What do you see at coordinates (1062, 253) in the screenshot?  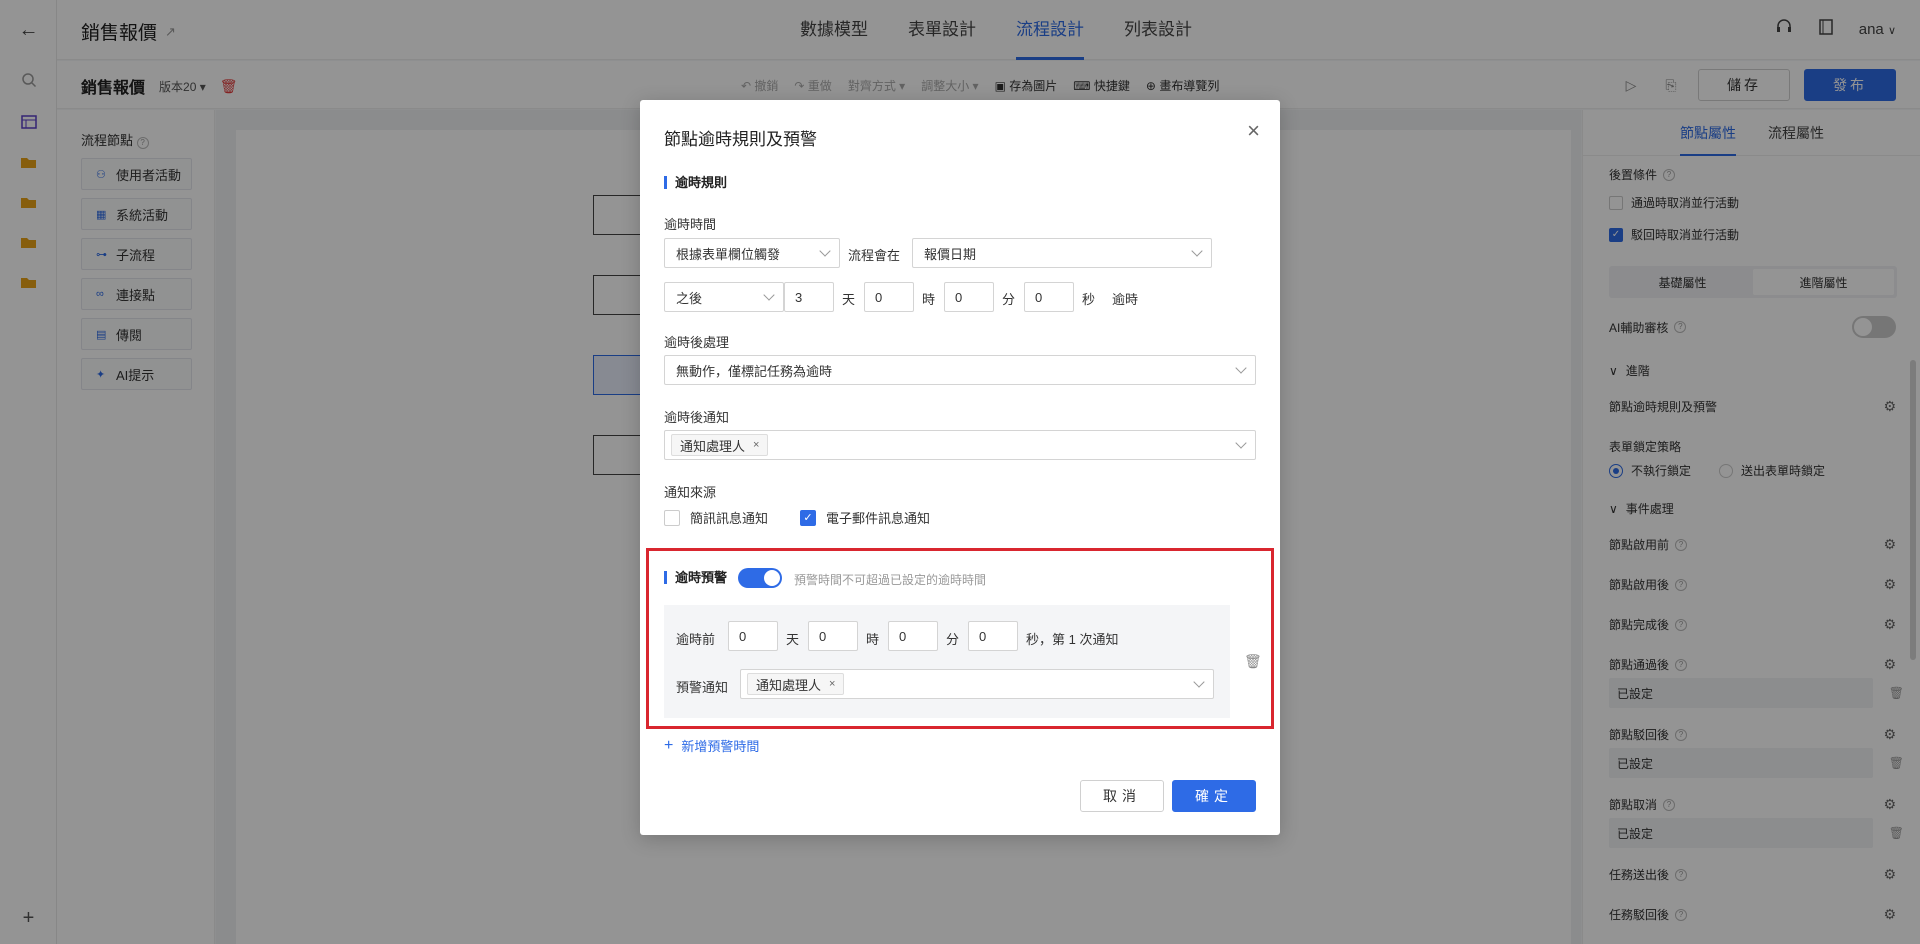 I see `date-field-select: 報價日期` at bounding box center [1062, 253].